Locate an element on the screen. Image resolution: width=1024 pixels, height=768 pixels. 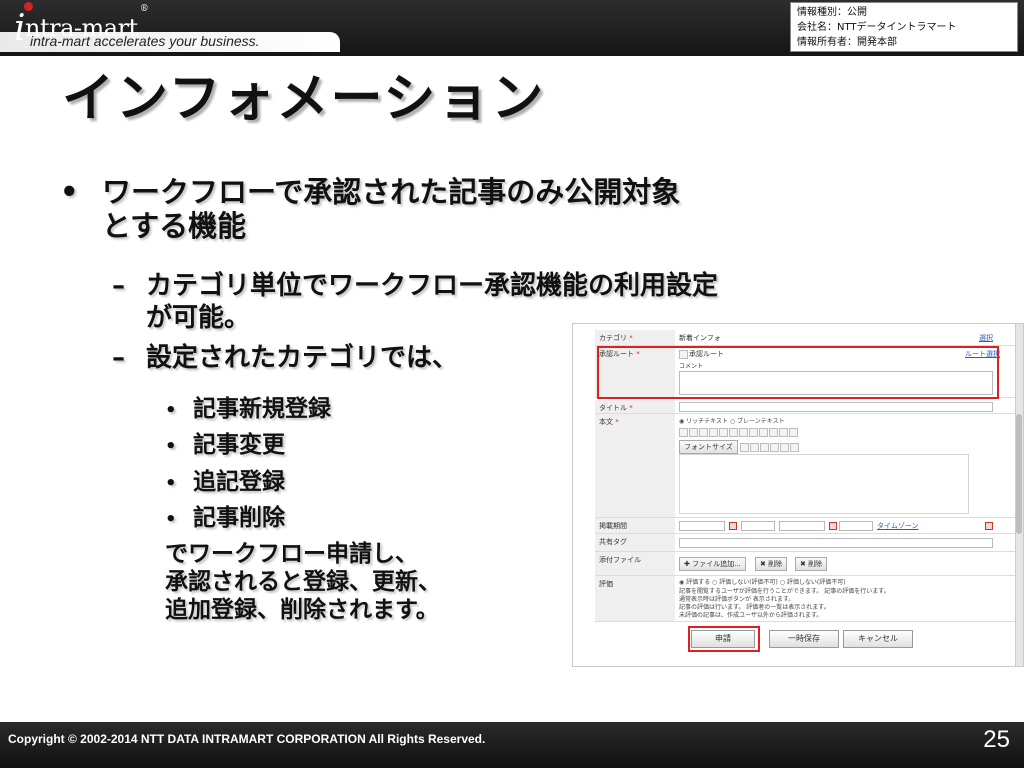
calendar-clear-icon is located at coordinates (989, 526).